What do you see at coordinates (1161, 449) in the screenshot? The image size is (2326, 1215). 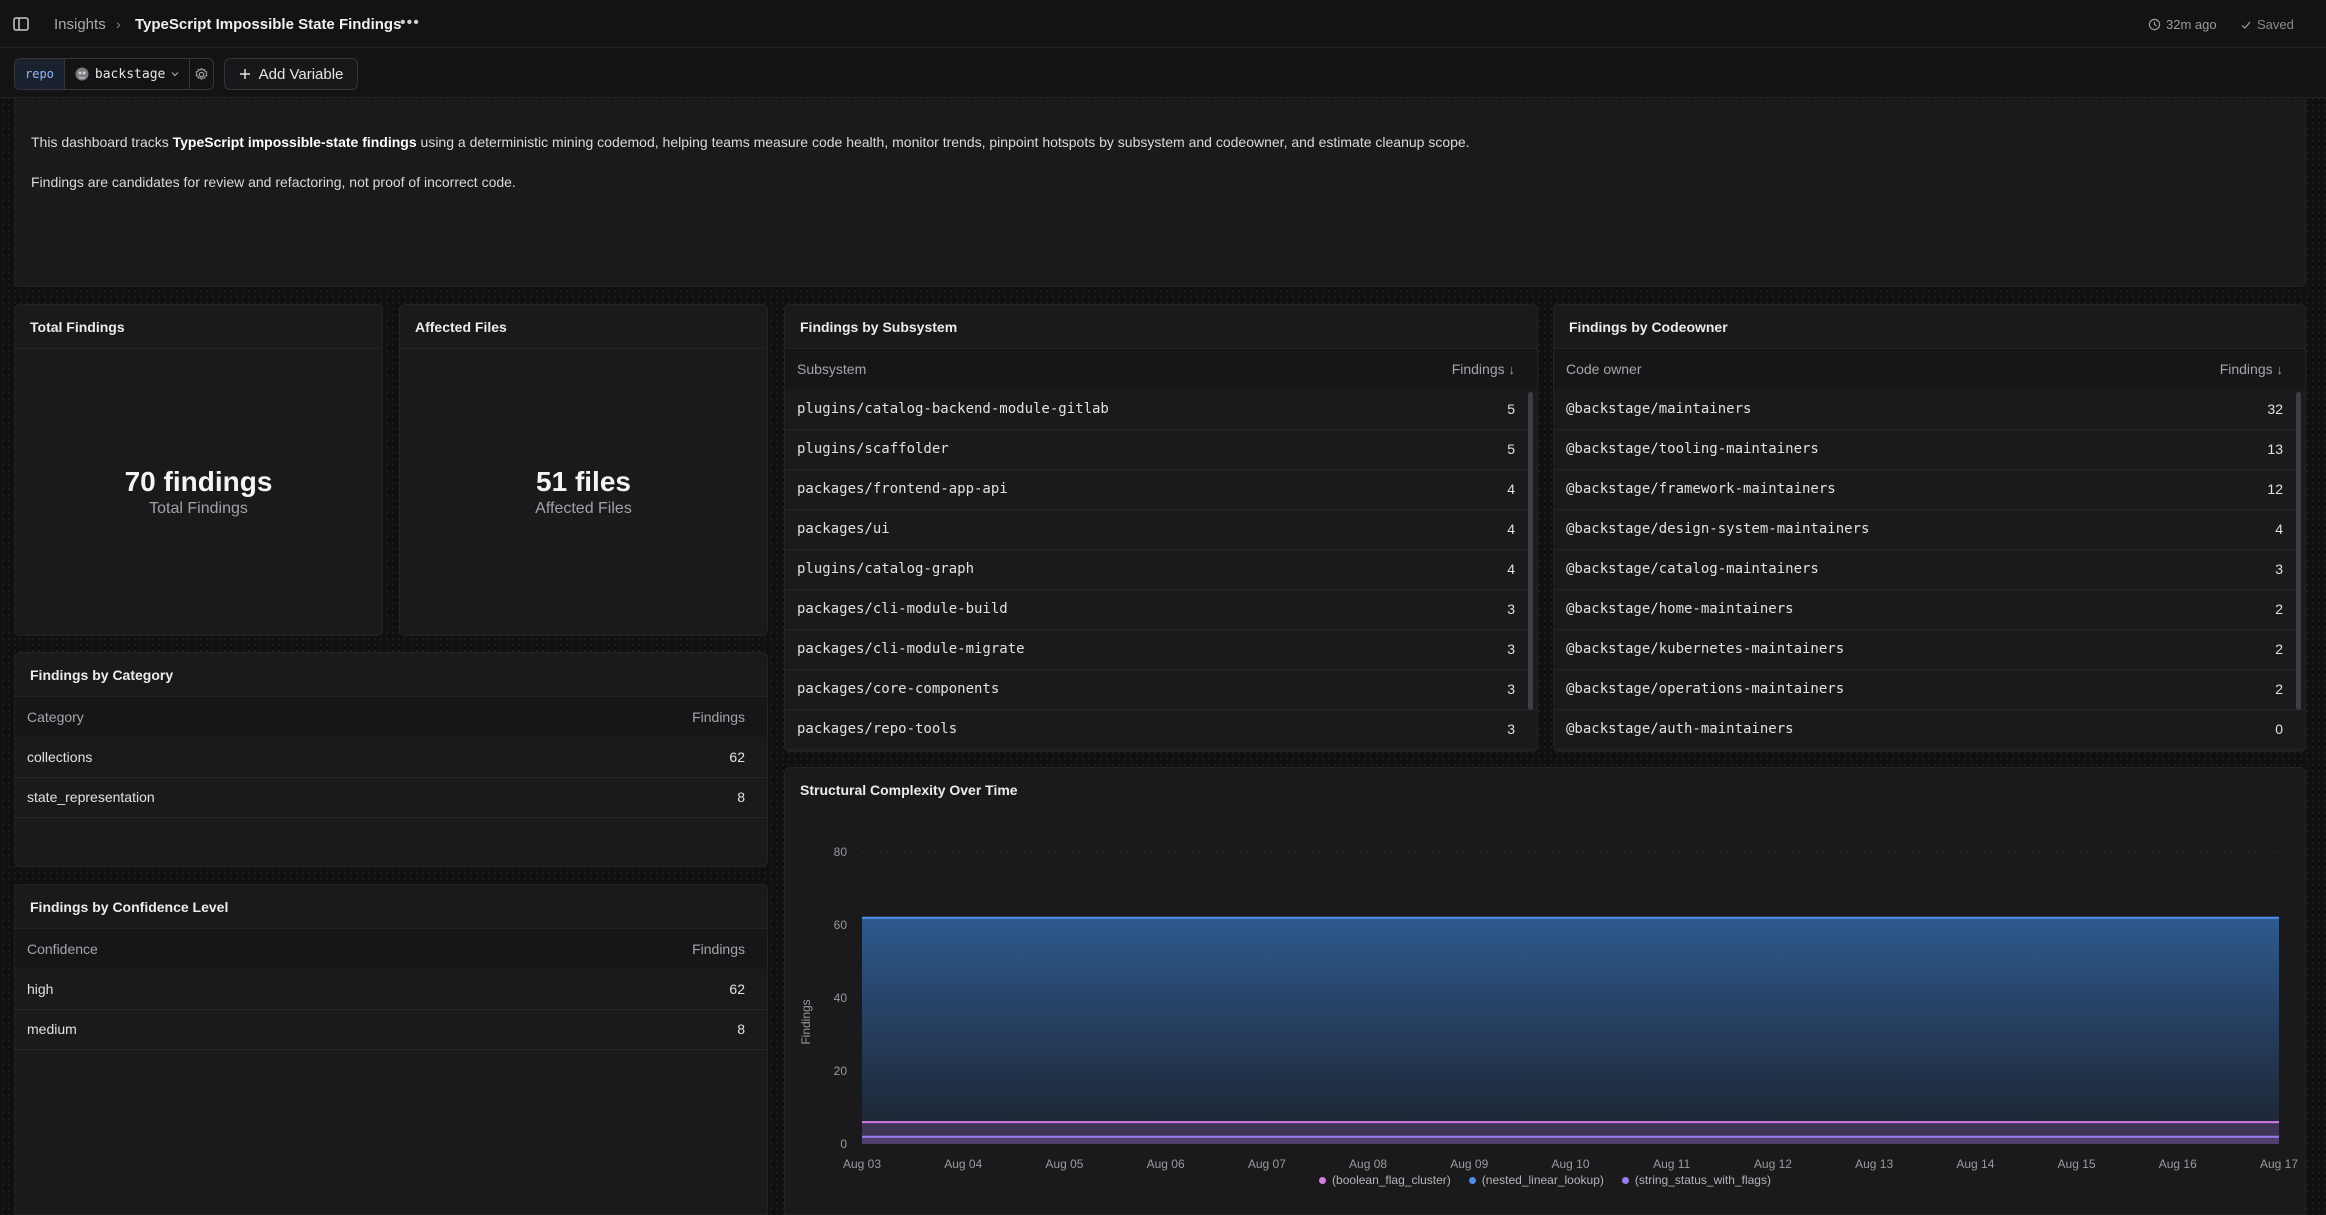 I see `table-row: plugins/scaffolder 5` at bounding box center [1161, 449].